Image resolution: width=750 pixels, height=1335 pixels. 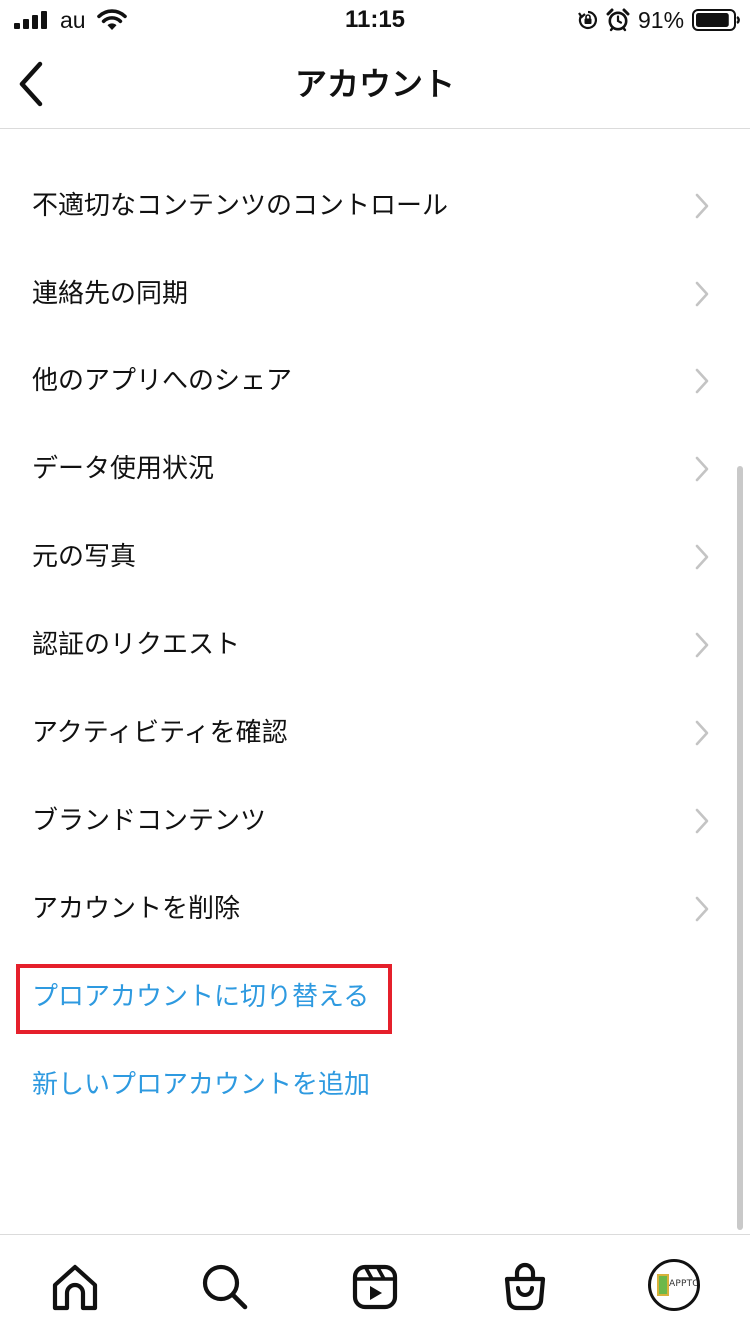 I want to click on tab-home, so click(x=75, y=1287).